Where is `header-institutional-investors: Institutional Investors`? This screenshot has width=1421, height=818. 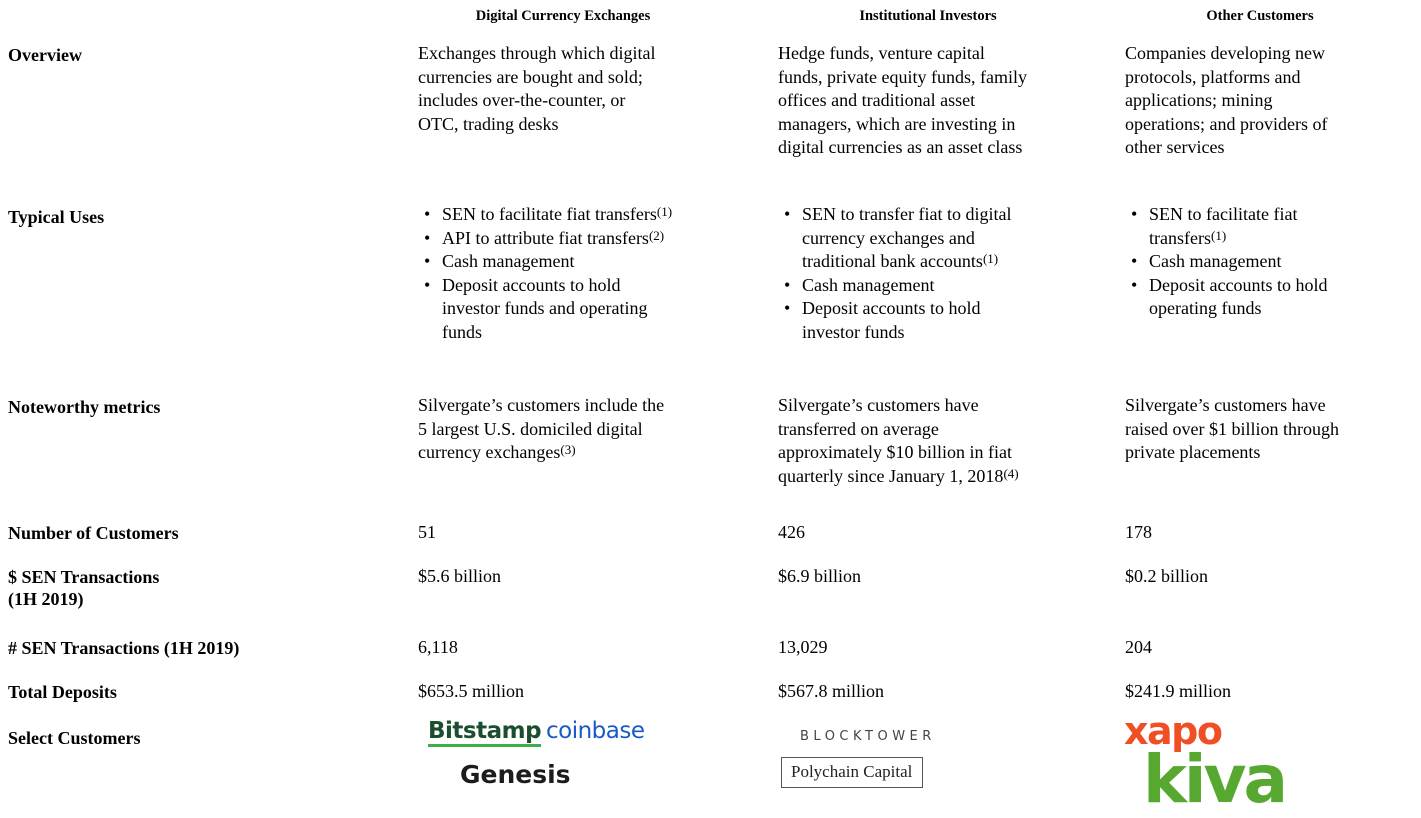
header-institutional-investors: Institutional Investors is located at coordinates (928, 16).